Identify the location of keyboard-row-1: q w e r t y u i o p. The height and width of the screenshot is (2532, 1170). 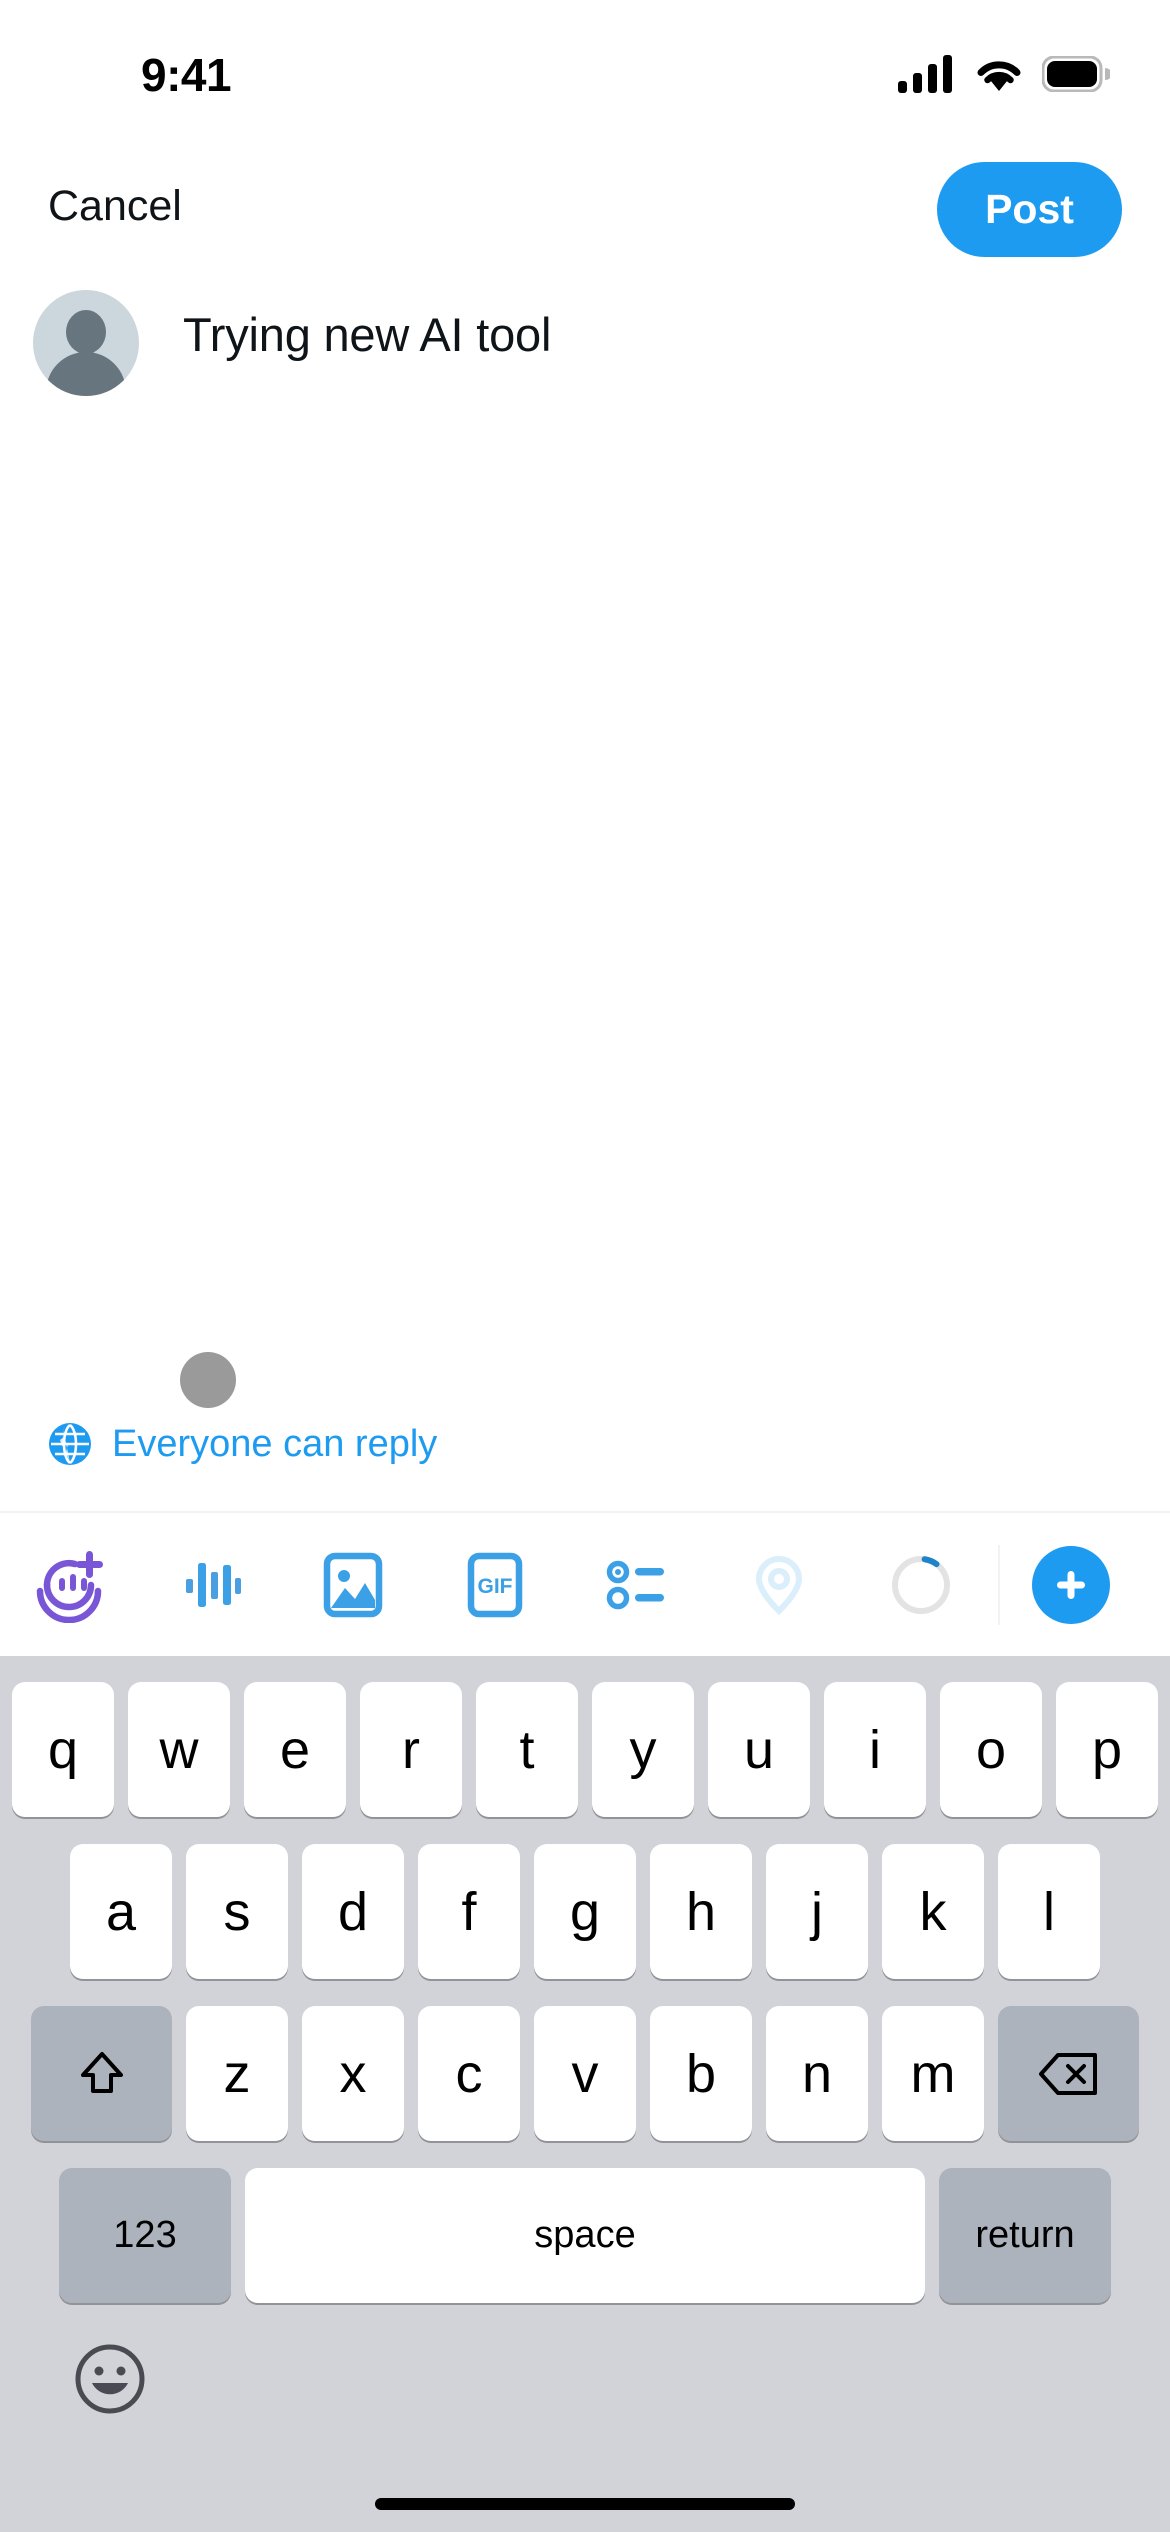
(585, 1749).